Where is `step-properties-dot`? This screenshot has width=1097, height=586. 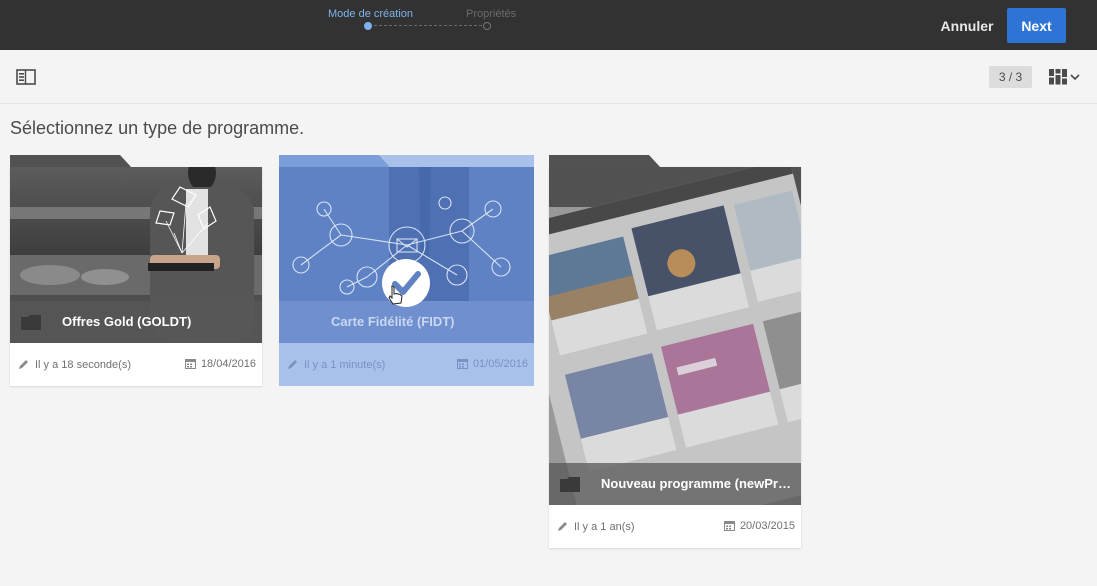
step-properties-dot is located at coordinates (487, 26).